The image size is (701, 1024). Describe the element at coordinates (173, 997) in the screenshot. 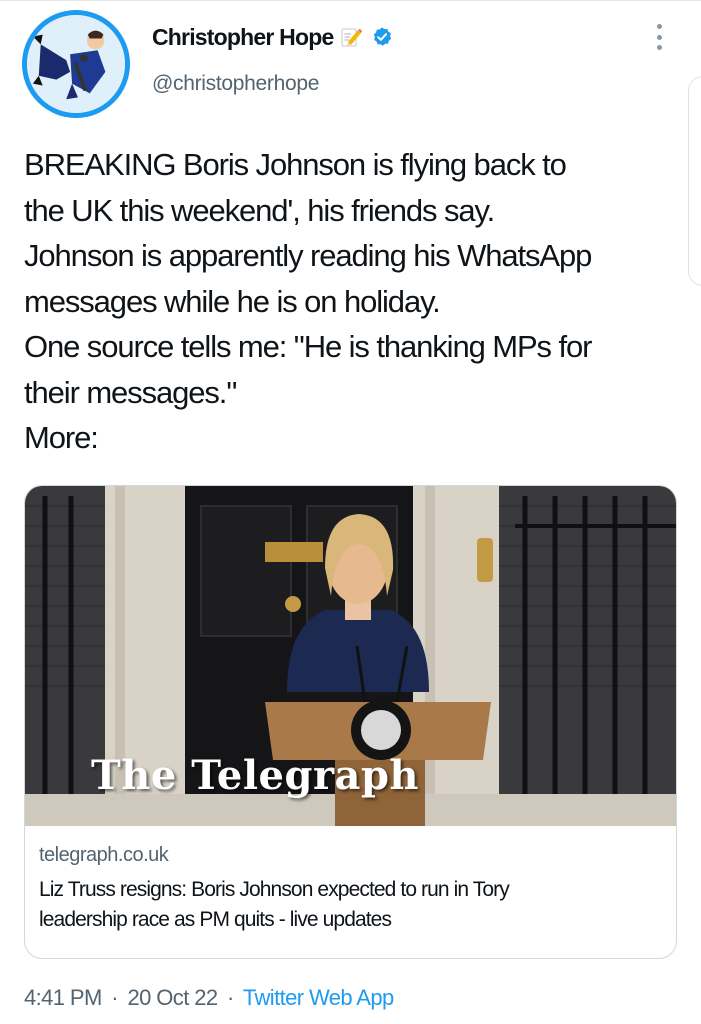

I see `tweet-date: 20 Oct 22` at that location.